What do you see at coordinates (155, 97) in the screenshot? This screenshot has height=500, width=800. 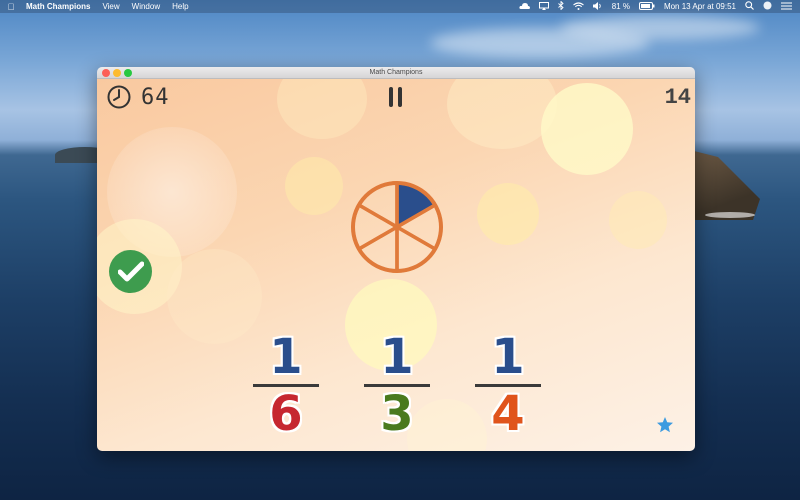 I see `timer-value: 64` at bounding box center [155, 97].